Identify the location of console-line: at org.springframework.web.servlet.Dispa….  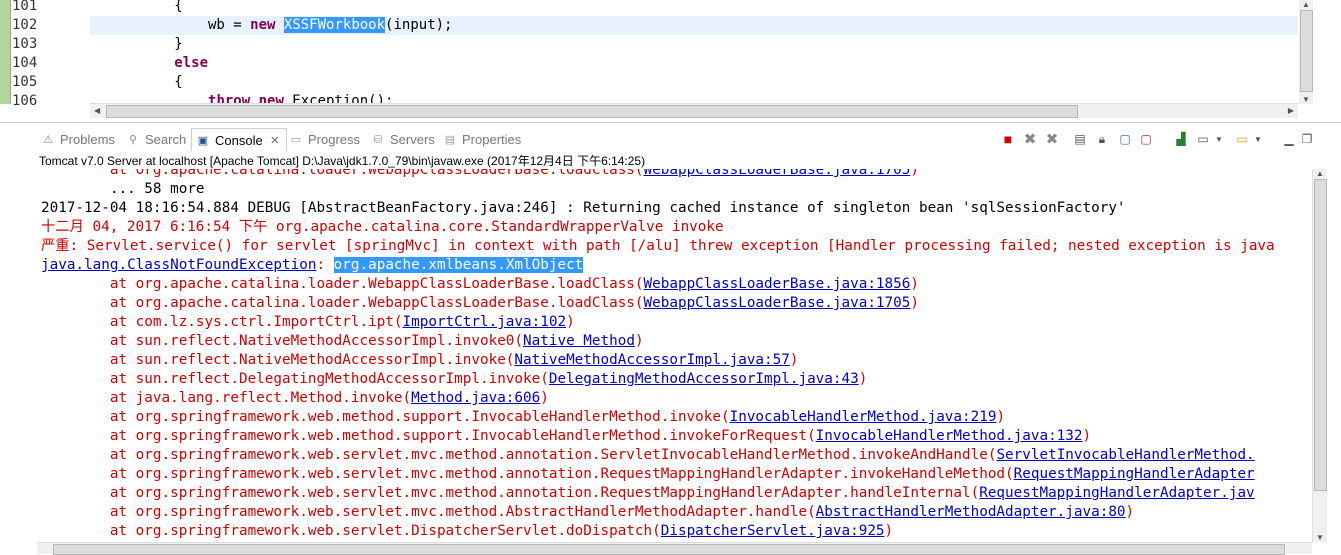
(467, 531).